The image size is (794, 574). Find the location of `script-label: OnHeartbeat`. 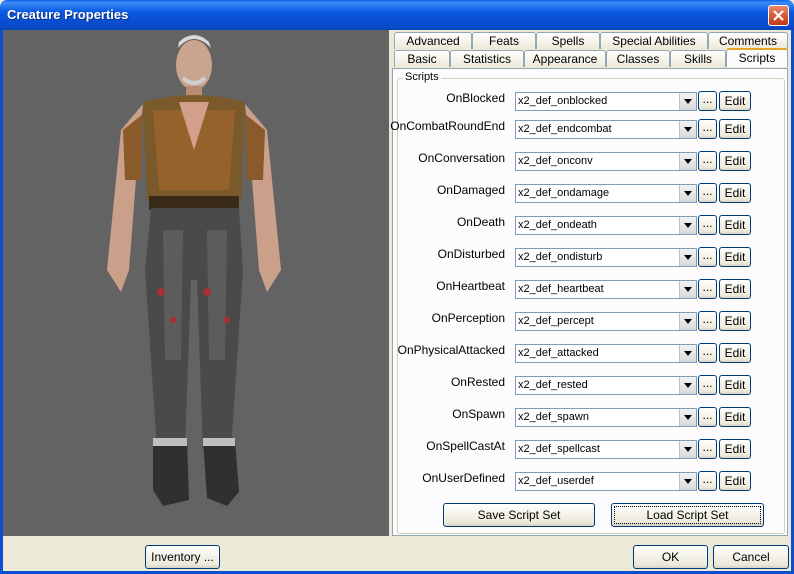

script-label: OnHeartbeat is located at coordinates (470, 286).